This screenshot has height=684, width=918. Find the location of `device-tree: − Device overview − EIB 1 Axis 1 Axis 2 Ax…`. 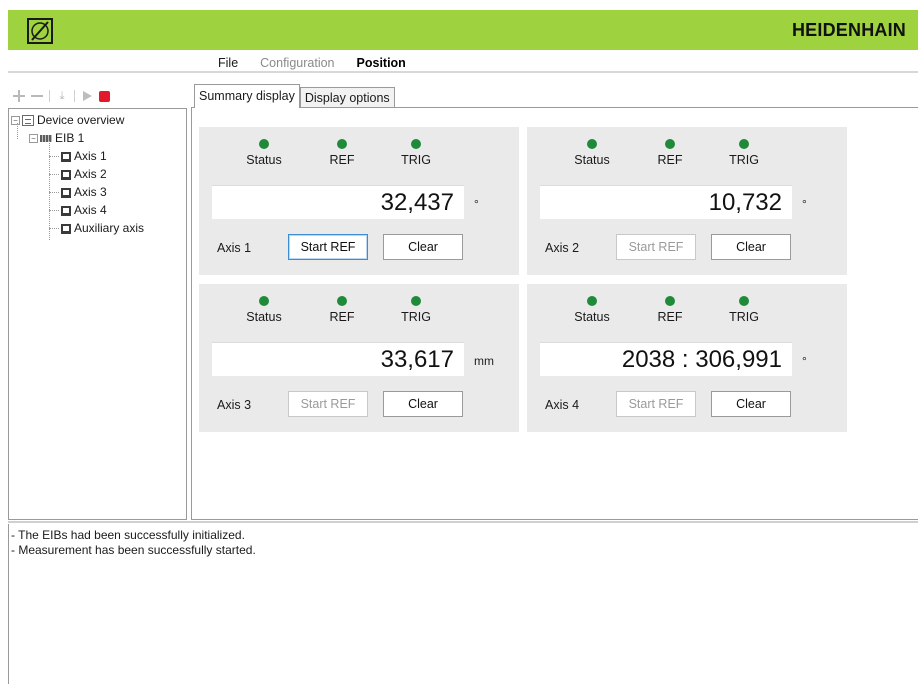

device-tree: − Device overview − EIB 1 Axis 1 Axis 2 Ax… is located at coordinates (97, 314).